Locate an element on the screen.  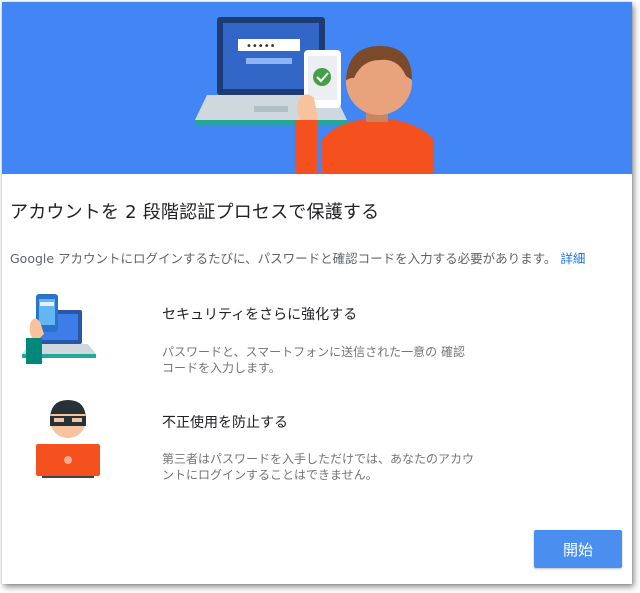
feature-body-security: パスワードと、スマートフォンに送信された一意の 確認 コードを入力します。 is located at coordinates (342, 360).